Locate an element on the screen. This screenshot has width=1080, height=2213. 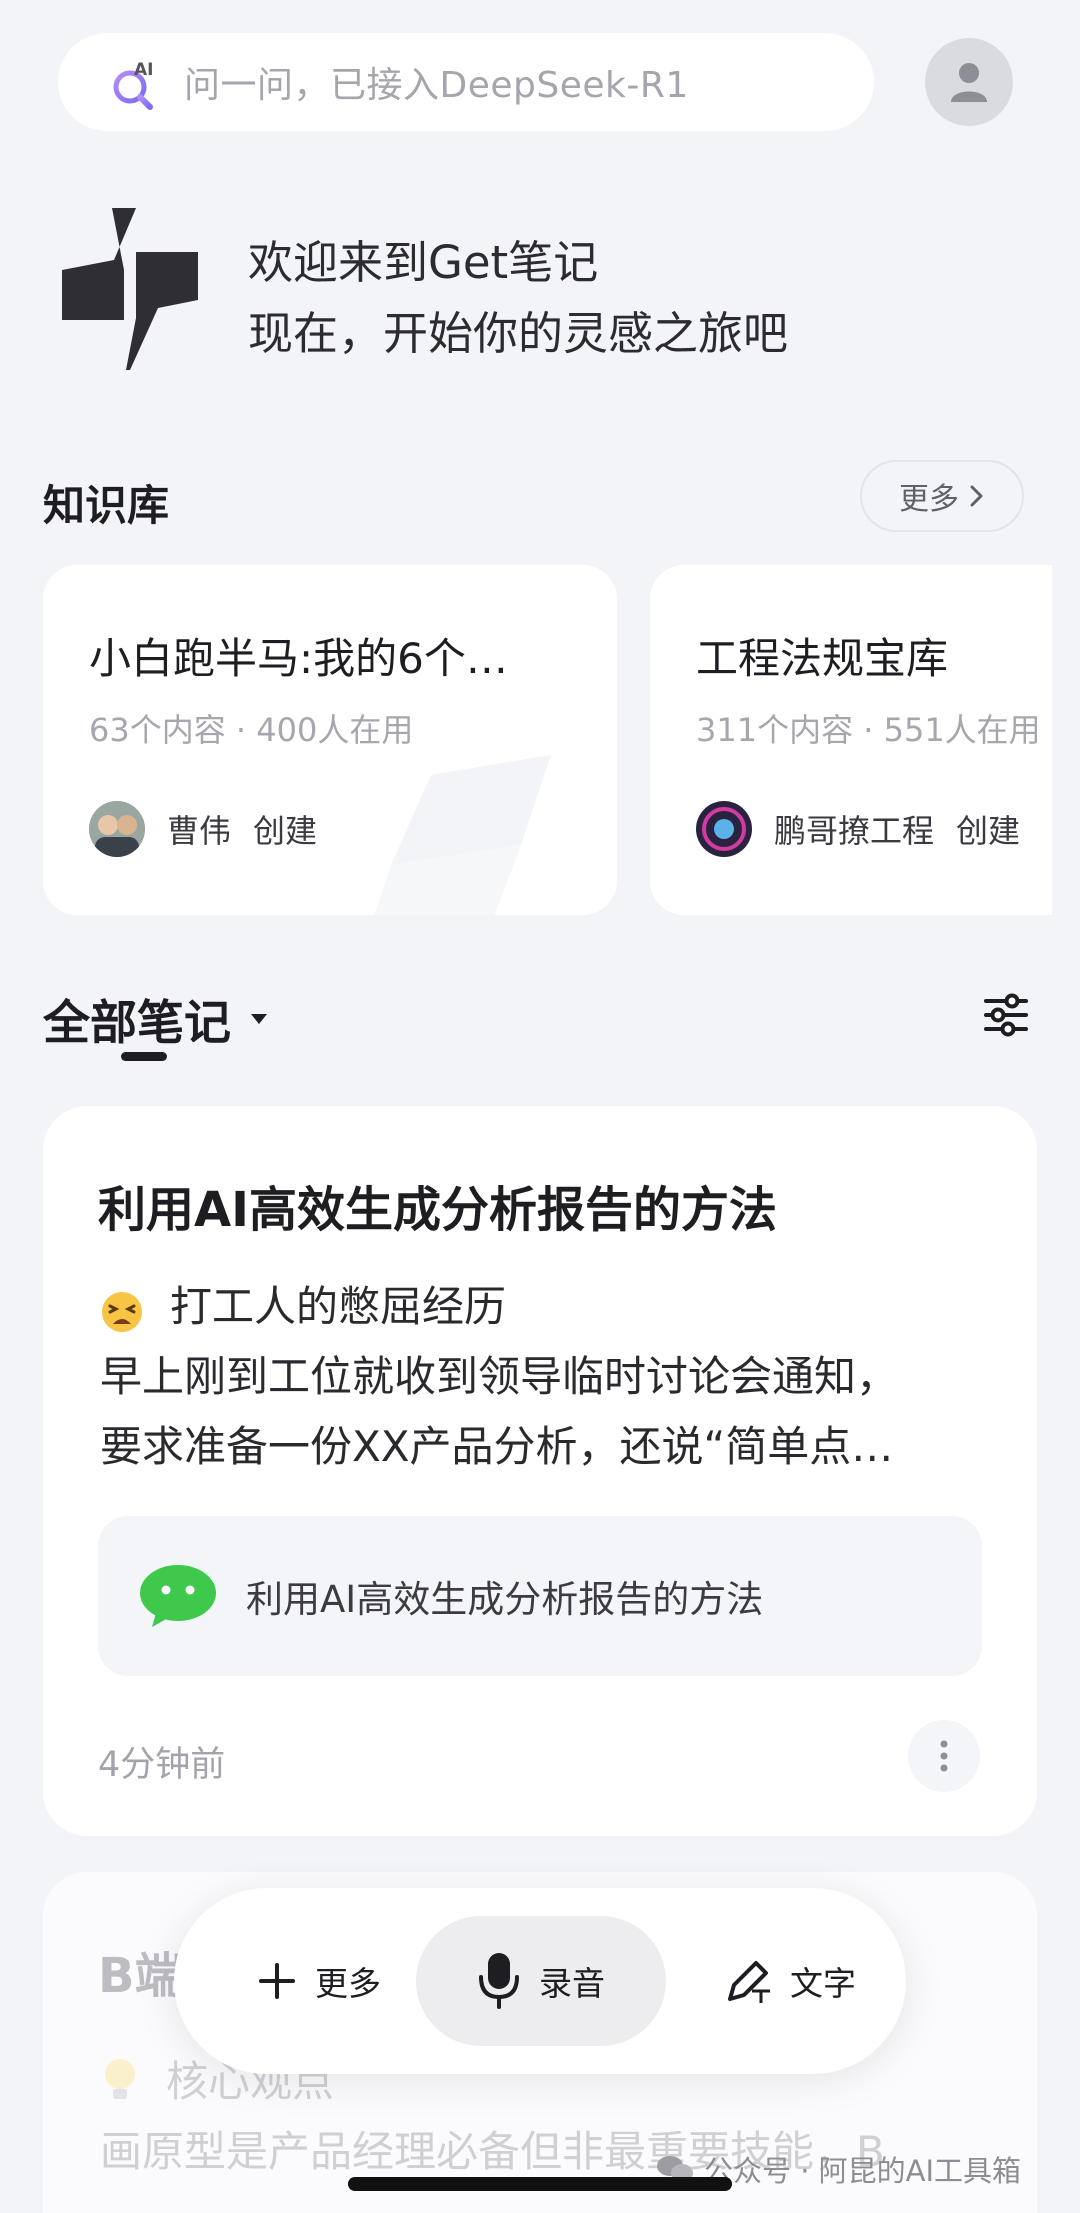
pen-icon is located at coordinates (749, 1982).